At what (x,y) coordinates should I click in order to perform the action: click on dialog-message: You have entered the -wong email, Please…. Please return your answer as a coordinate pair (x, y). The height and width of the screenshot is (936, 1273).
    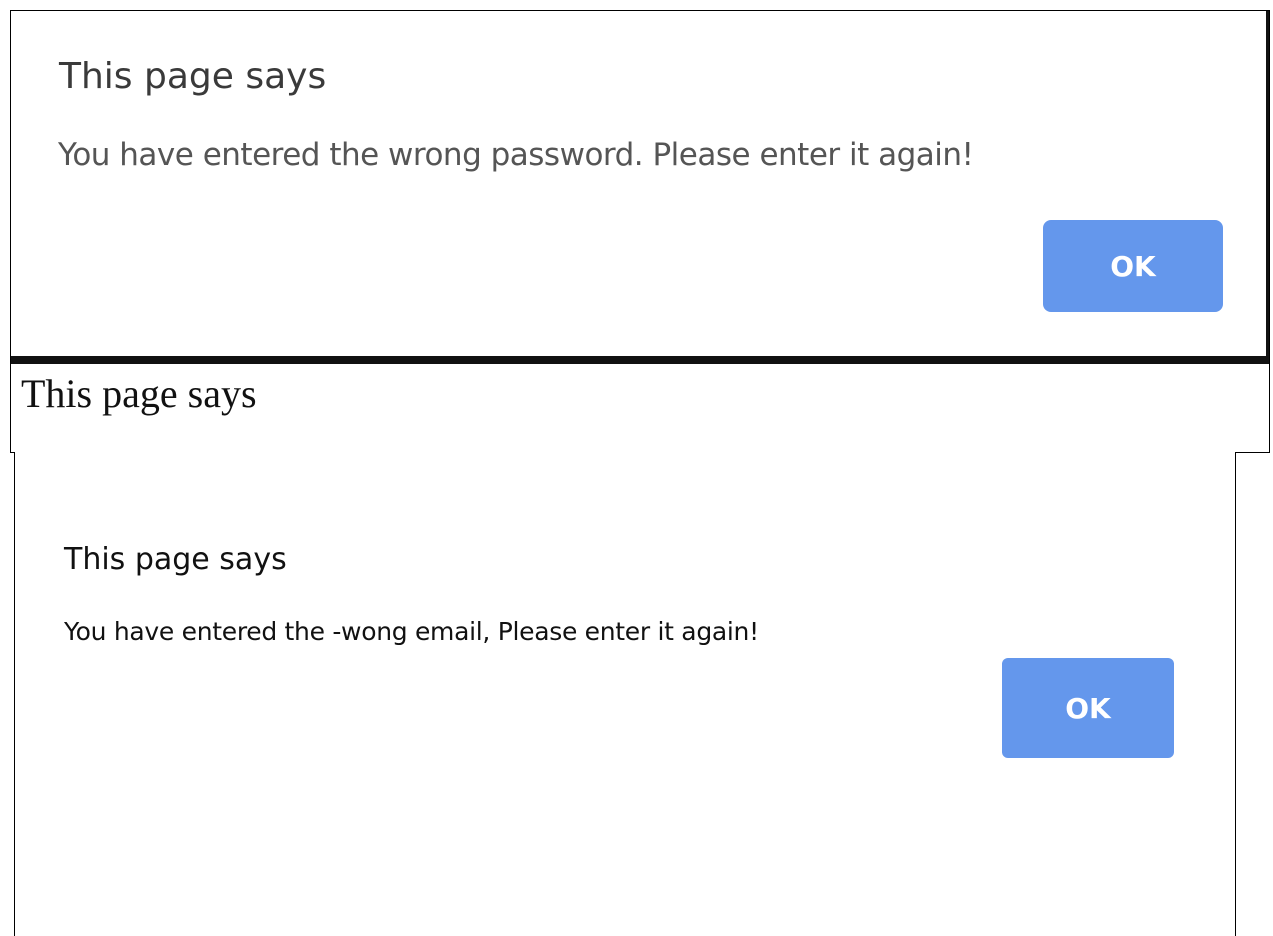
    Looking at the image, I should click on (411, 631).